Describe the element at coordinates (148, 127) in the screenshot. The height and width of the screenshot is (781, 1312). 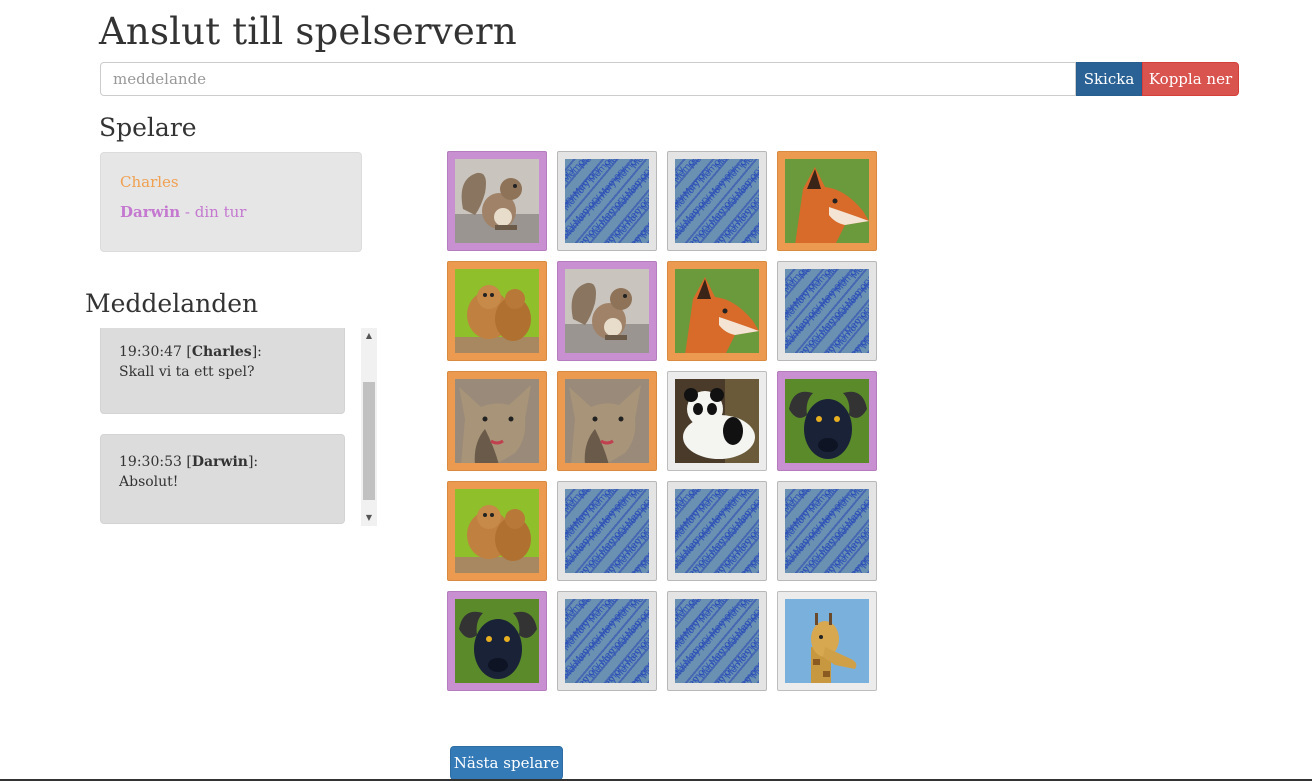
I see `players-heading: Spelare` at that location.